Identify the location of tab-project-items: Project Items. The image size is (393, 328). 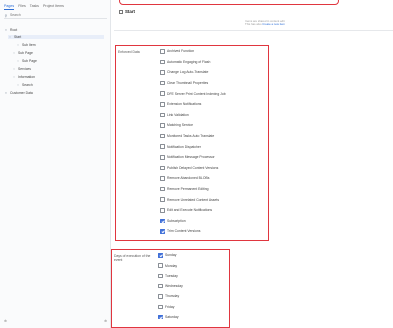
(53, 7).